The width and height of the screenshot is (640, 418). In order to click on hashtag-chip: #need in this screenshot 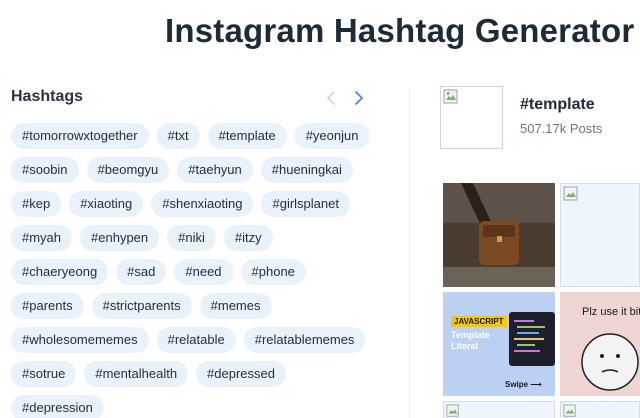, I will do `click(203, 272)`.